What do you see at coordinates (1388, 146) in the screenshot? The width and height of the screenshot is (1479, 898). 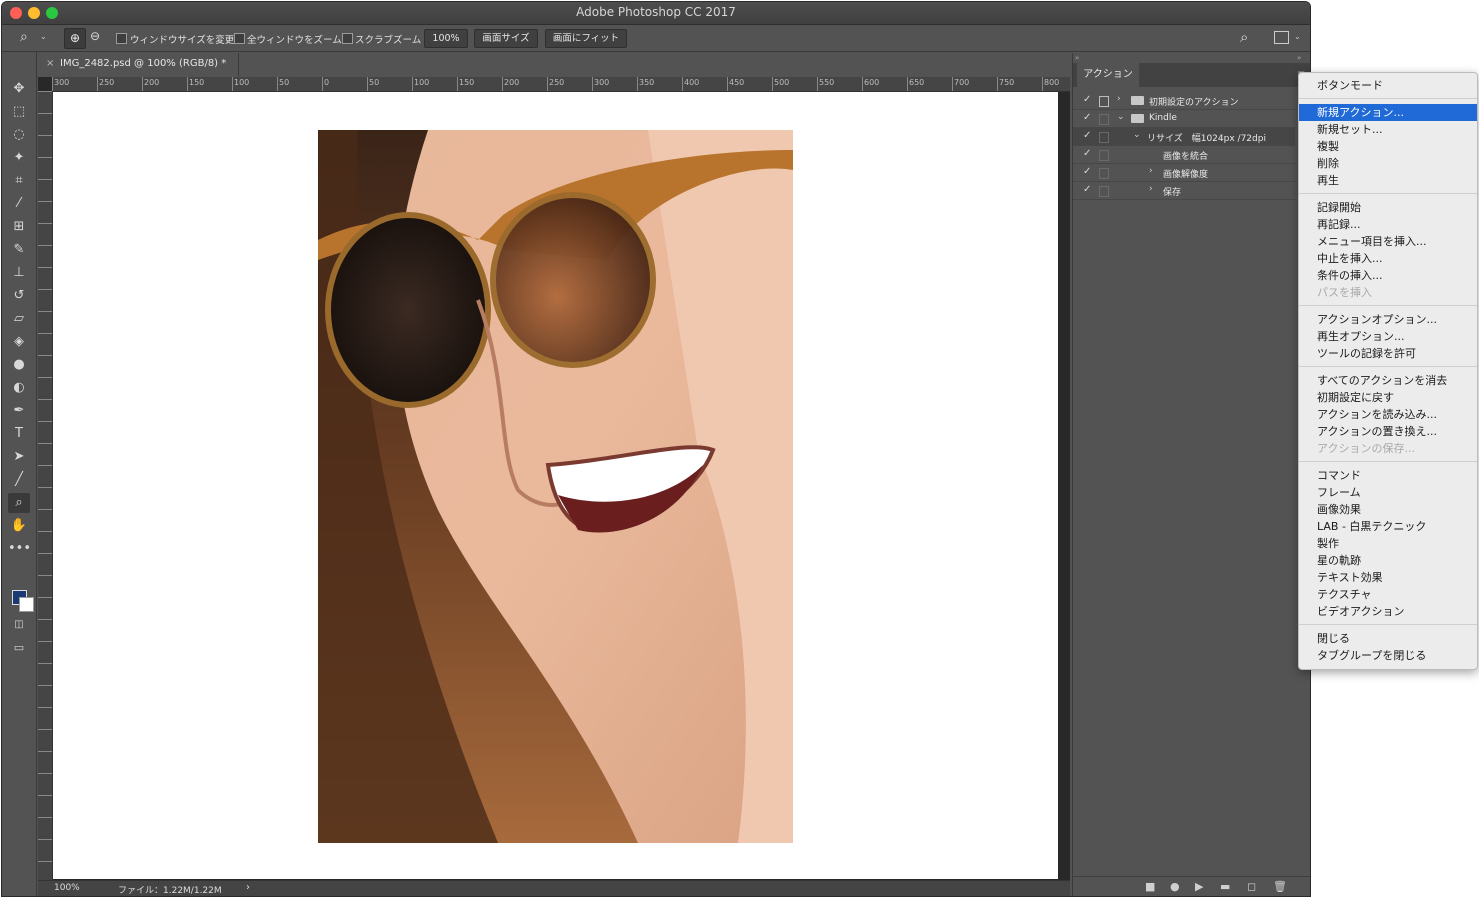 I see `menu-item: 複製` at bounding box center [1388, 146].